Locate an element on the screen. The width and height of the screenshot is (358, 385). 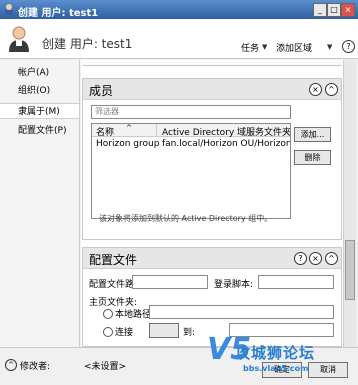
members-panel-header: 成员 × ^ is located at coordinates (212, 89).